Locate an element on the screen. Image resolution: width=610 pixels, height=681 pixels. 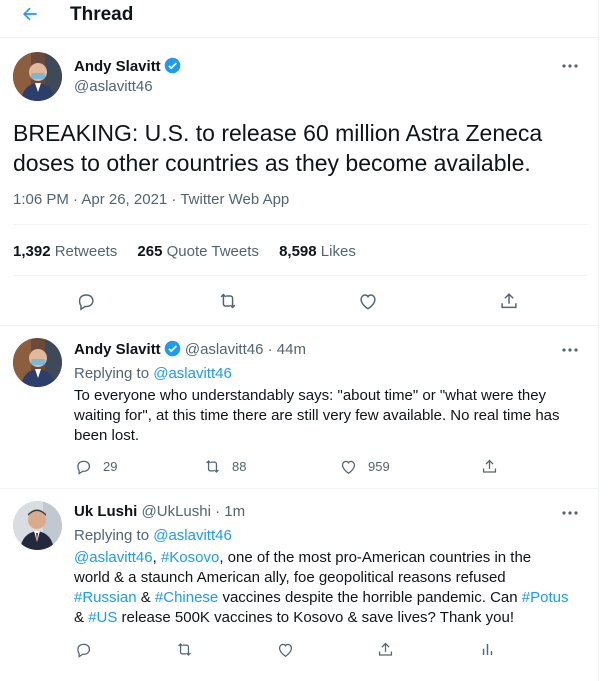
author-handle: @UkLushi is located at coordinates (176, 511).